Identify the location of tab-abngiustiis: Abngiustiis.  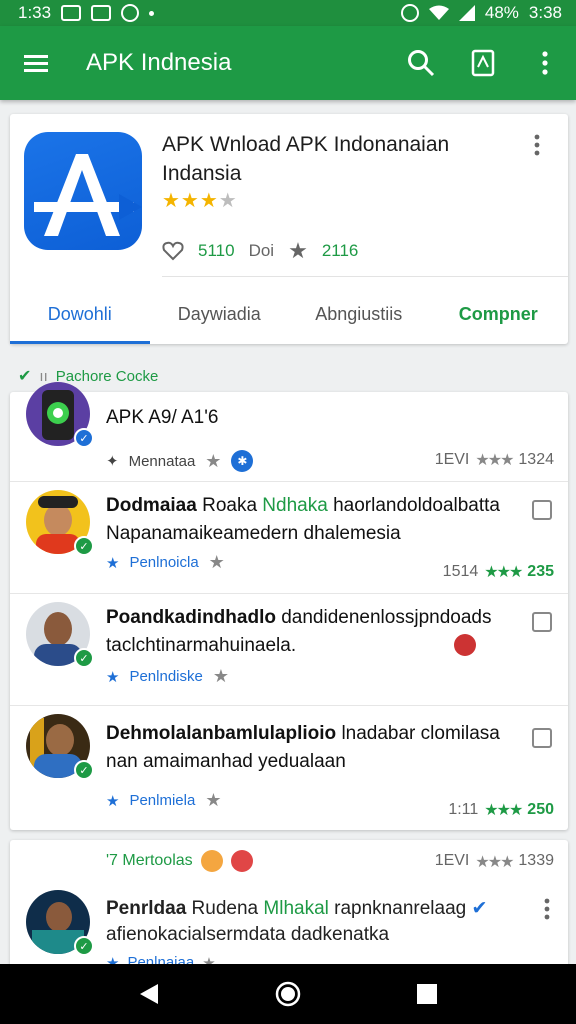
(359, 314).